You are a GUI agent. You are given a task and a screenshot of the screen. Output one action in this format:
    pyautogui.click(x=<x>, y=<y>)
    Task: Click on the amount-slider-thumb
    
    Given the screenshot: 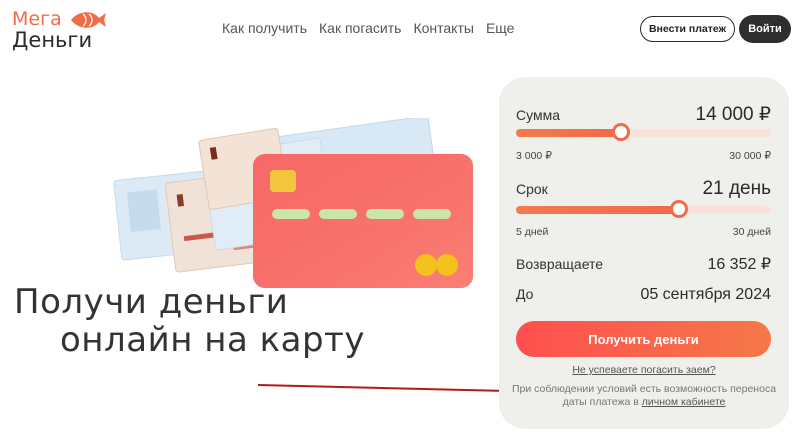 What is the action you would take?
    pyautogui.click(x=620, y=132)
    